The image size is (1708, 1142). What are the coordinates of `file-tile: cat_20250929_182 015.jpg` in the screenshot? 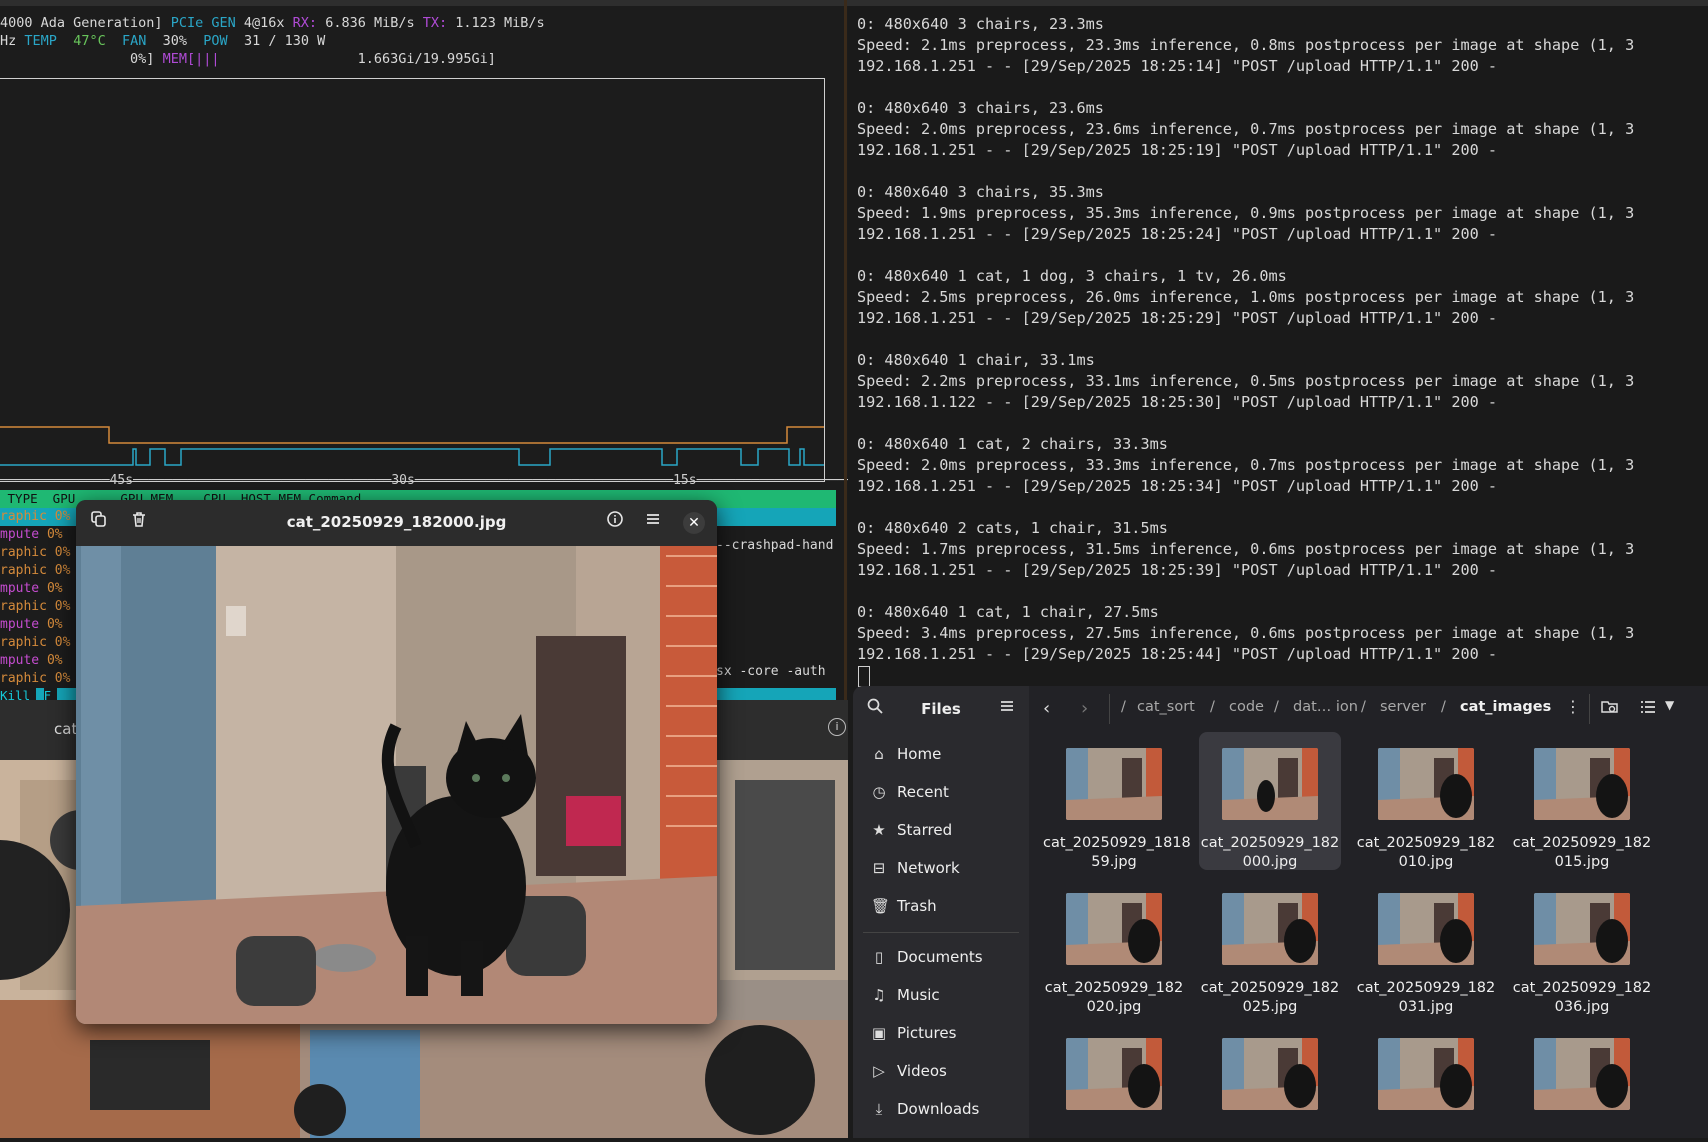 It's located at (1582, 801).